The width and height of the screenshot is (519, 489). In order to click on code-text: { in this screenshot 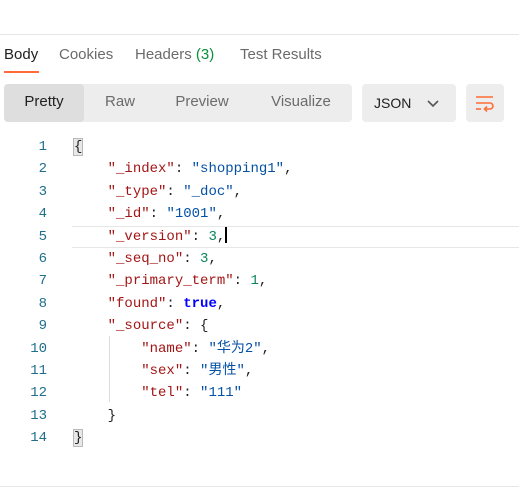, I will do `click(78, 147)`.